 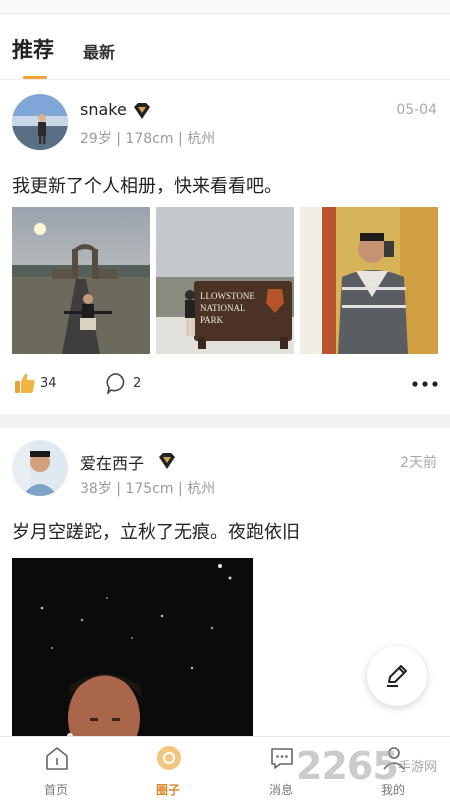 What do you see at coordinates (103, 109) in the screenshot?
I see `username: snake` at bounding box center [103, 109].